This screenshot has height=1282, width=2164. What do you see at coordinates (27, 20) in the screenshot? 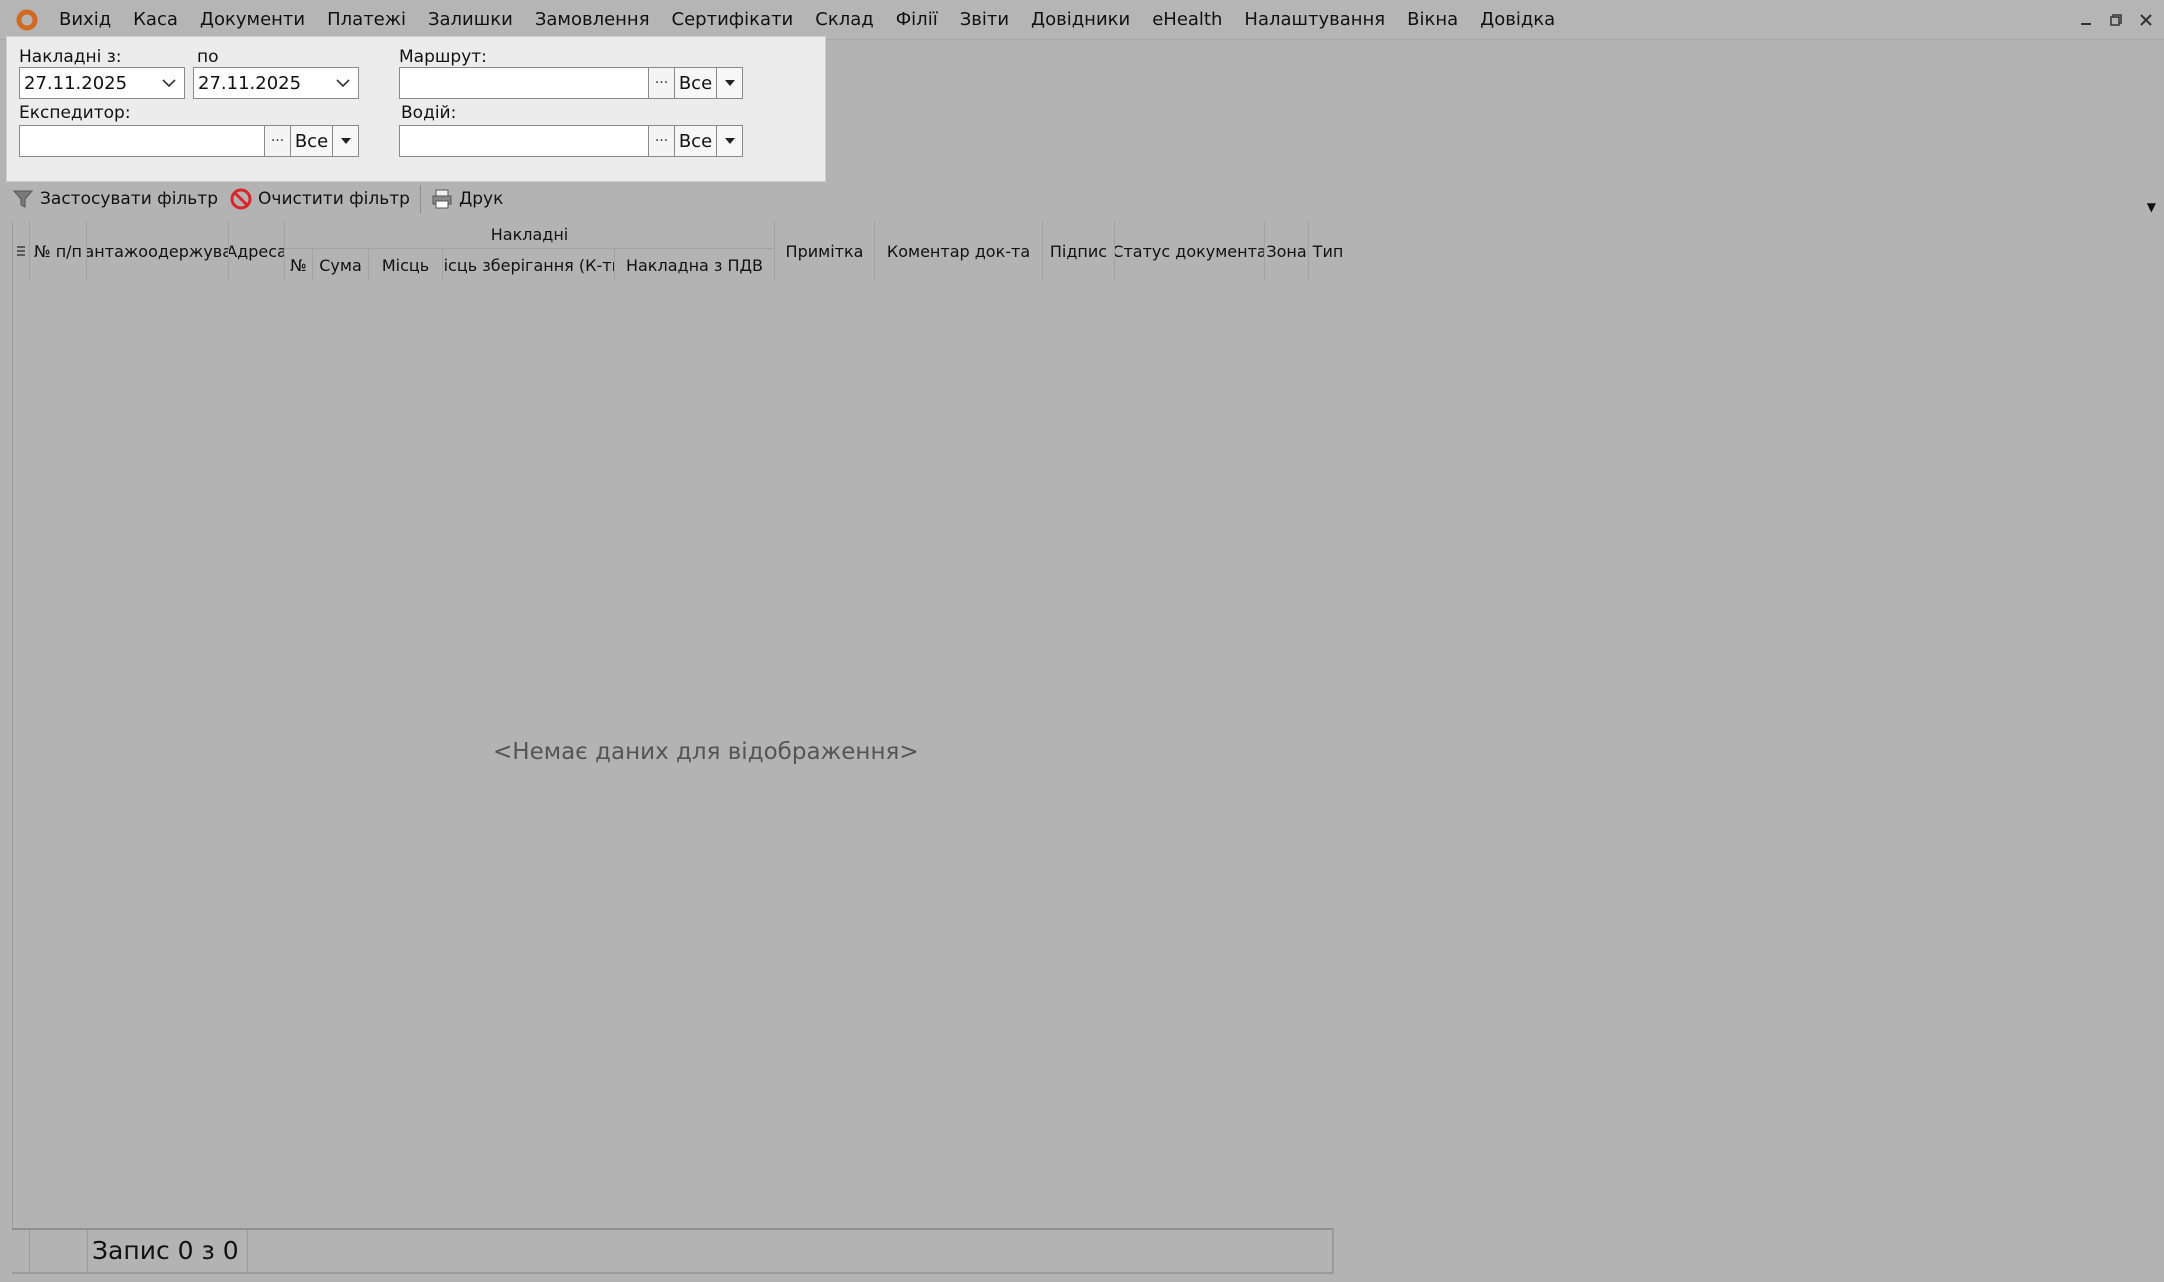
I see `app-logo-icon` at bounding box center [27, 20].